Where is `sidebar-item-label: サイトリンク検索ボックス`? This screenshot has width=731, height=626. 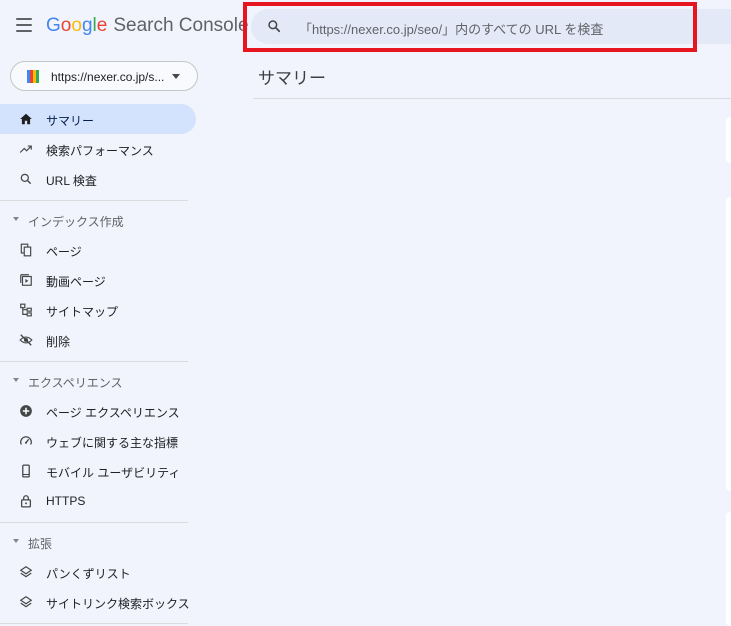
sidebar-item-label: サイトリンク検索ボックス is located at coordinates (118, 604).